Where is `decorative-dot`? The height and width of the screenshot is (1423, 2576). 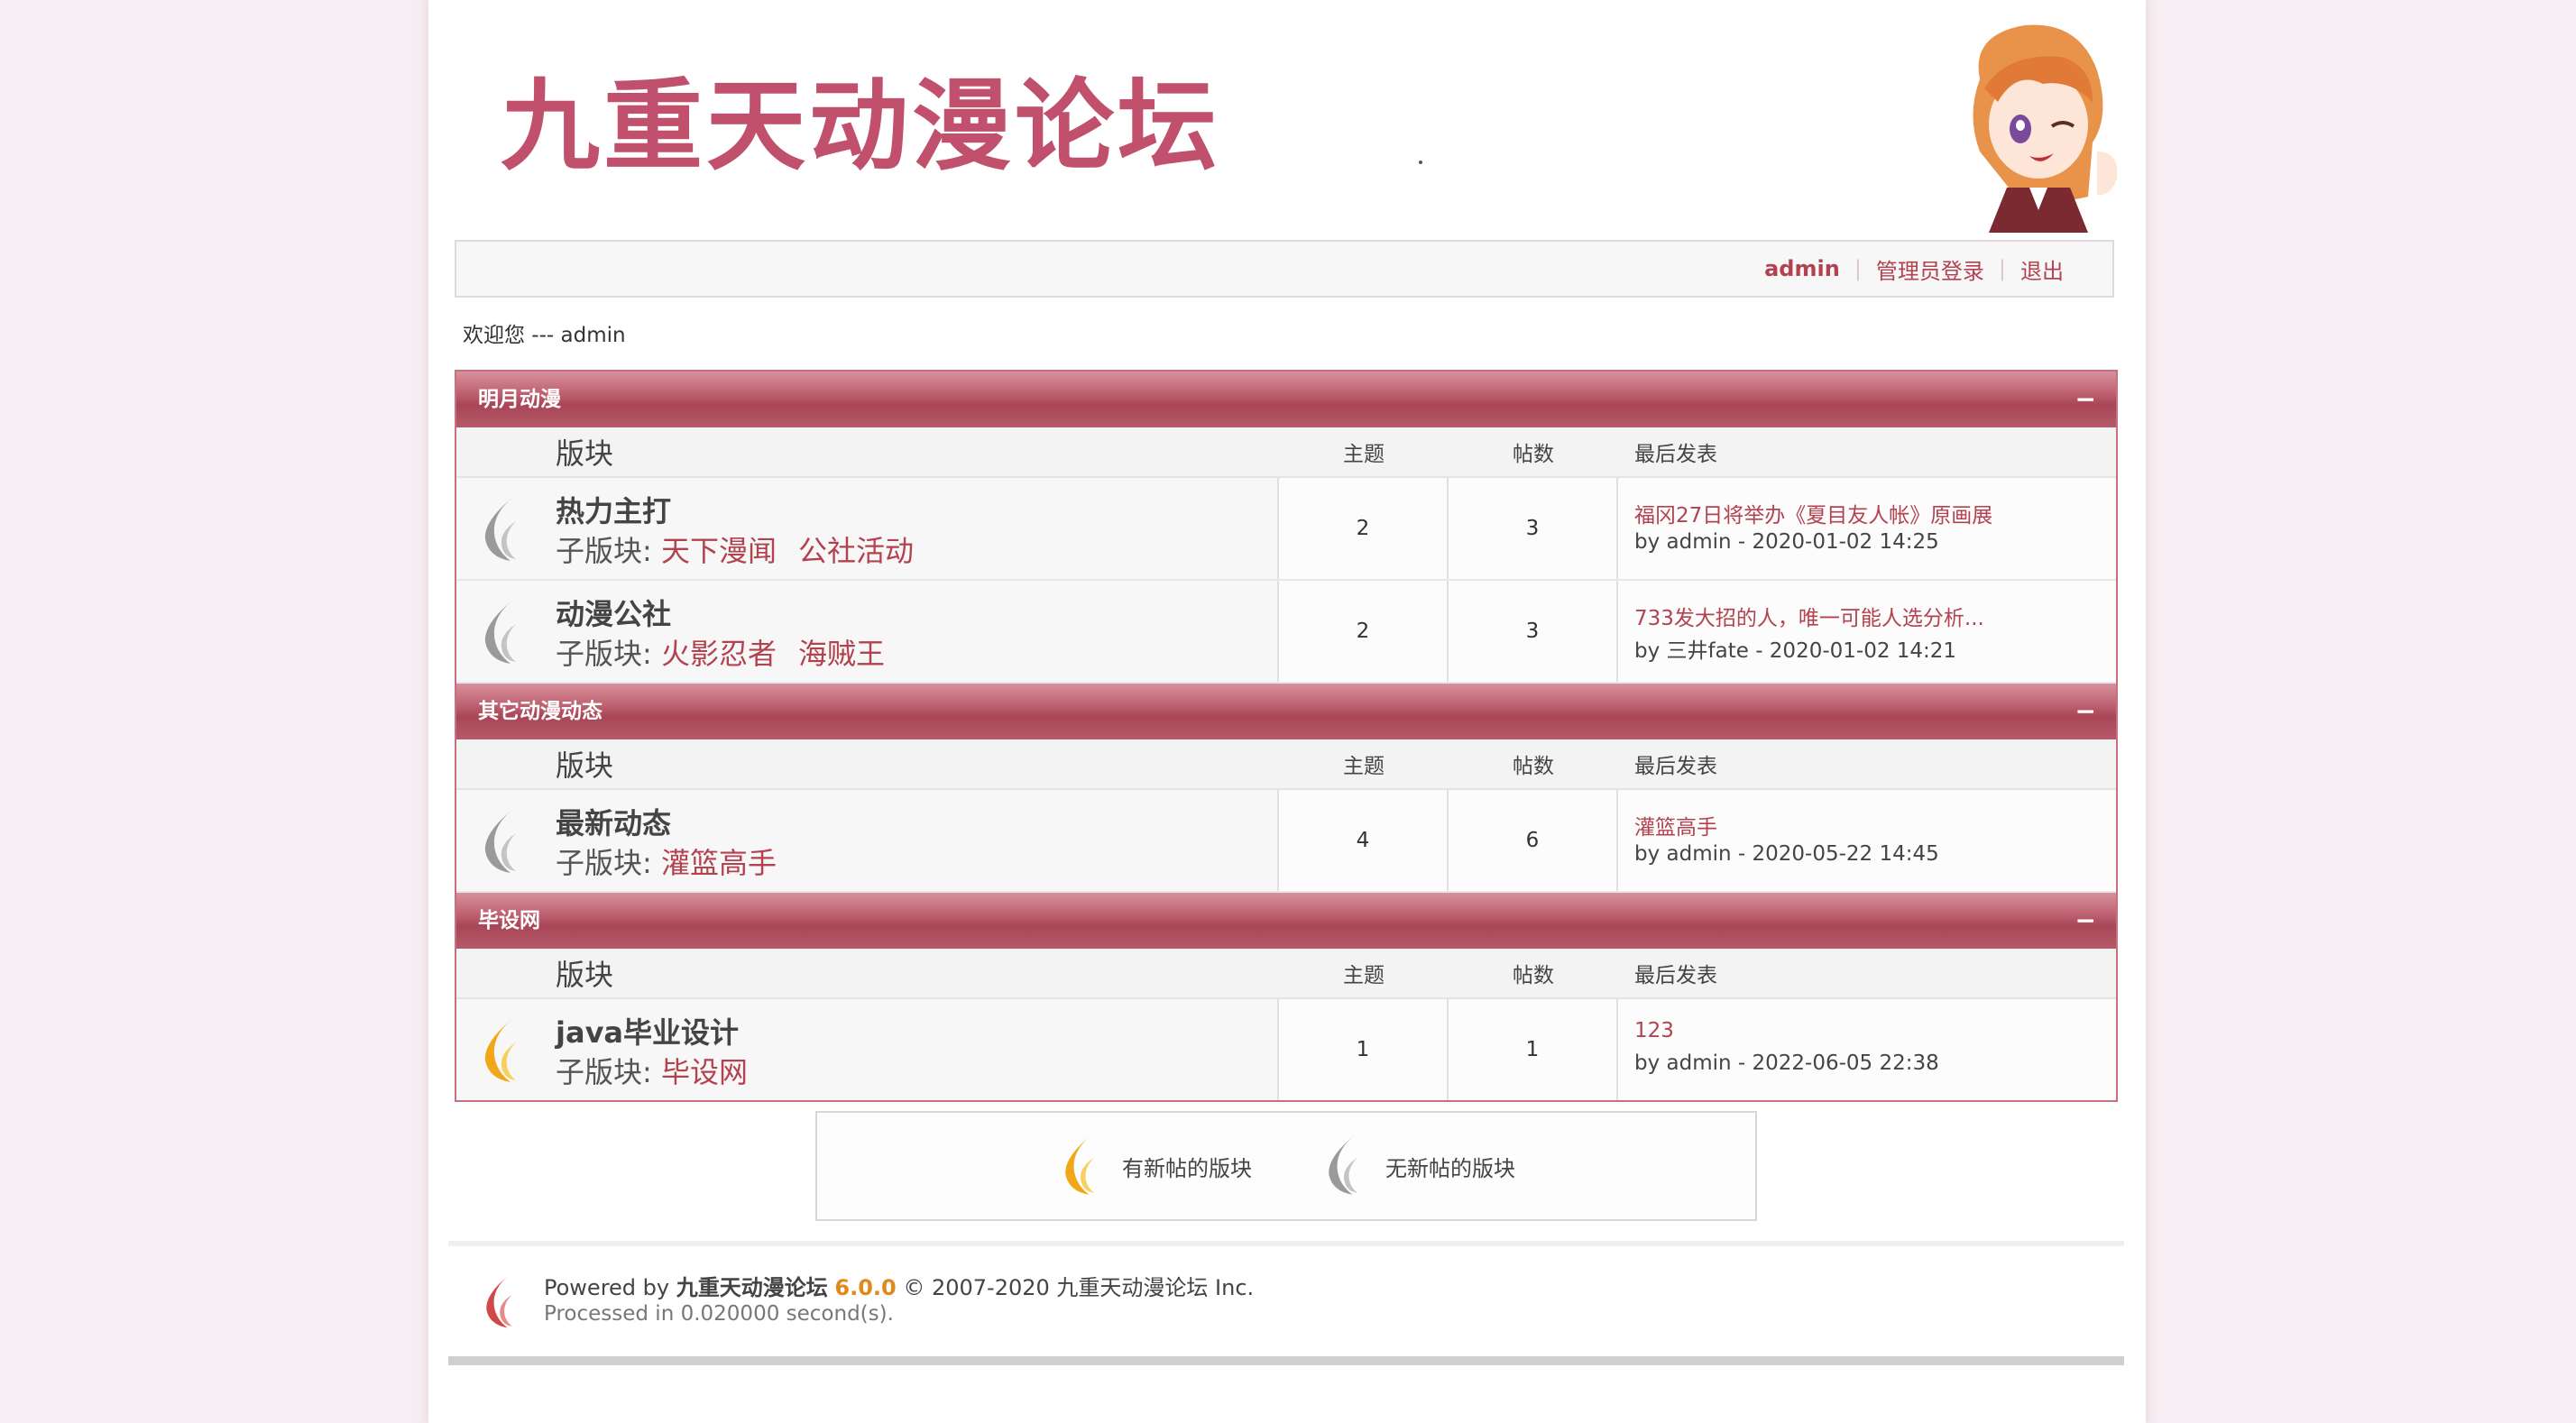 decorative-dot is located at coordinates (1420, 162).